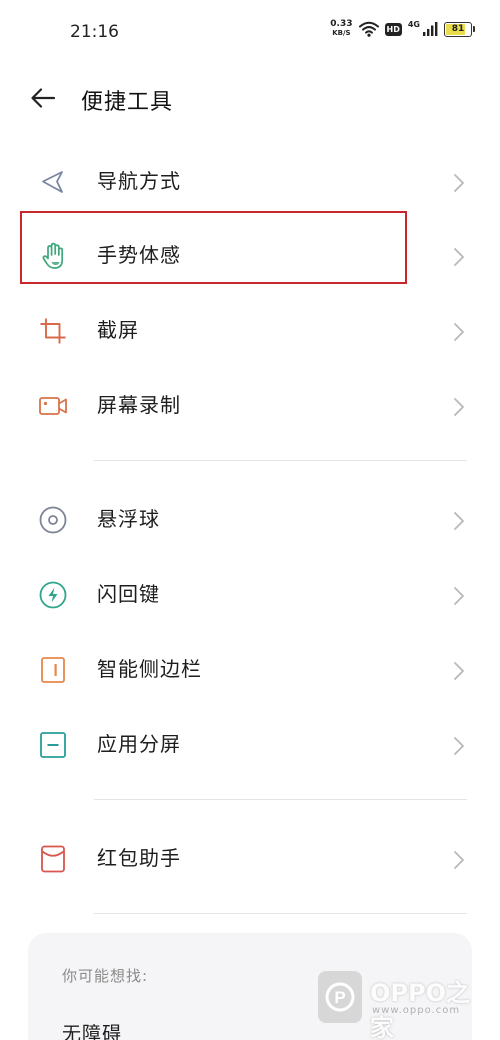  I want to click on screen-record-icon, so click(53, 406).